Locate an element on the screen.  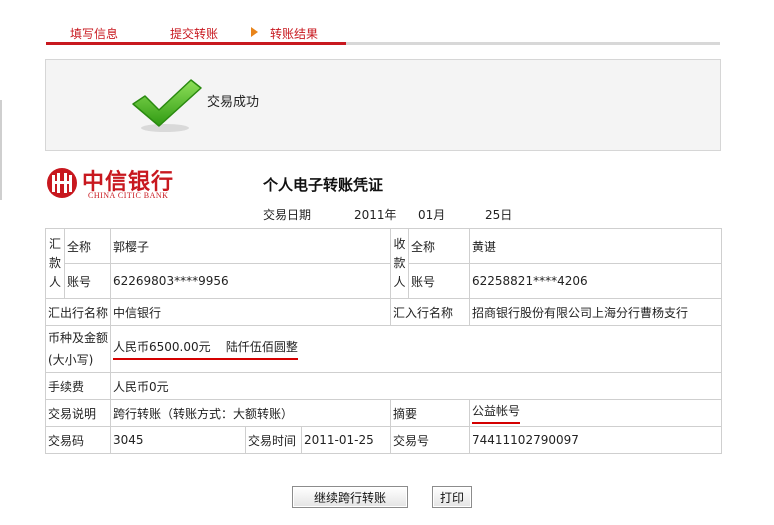
date-month: 01月 is located at coordinates (432, 215).